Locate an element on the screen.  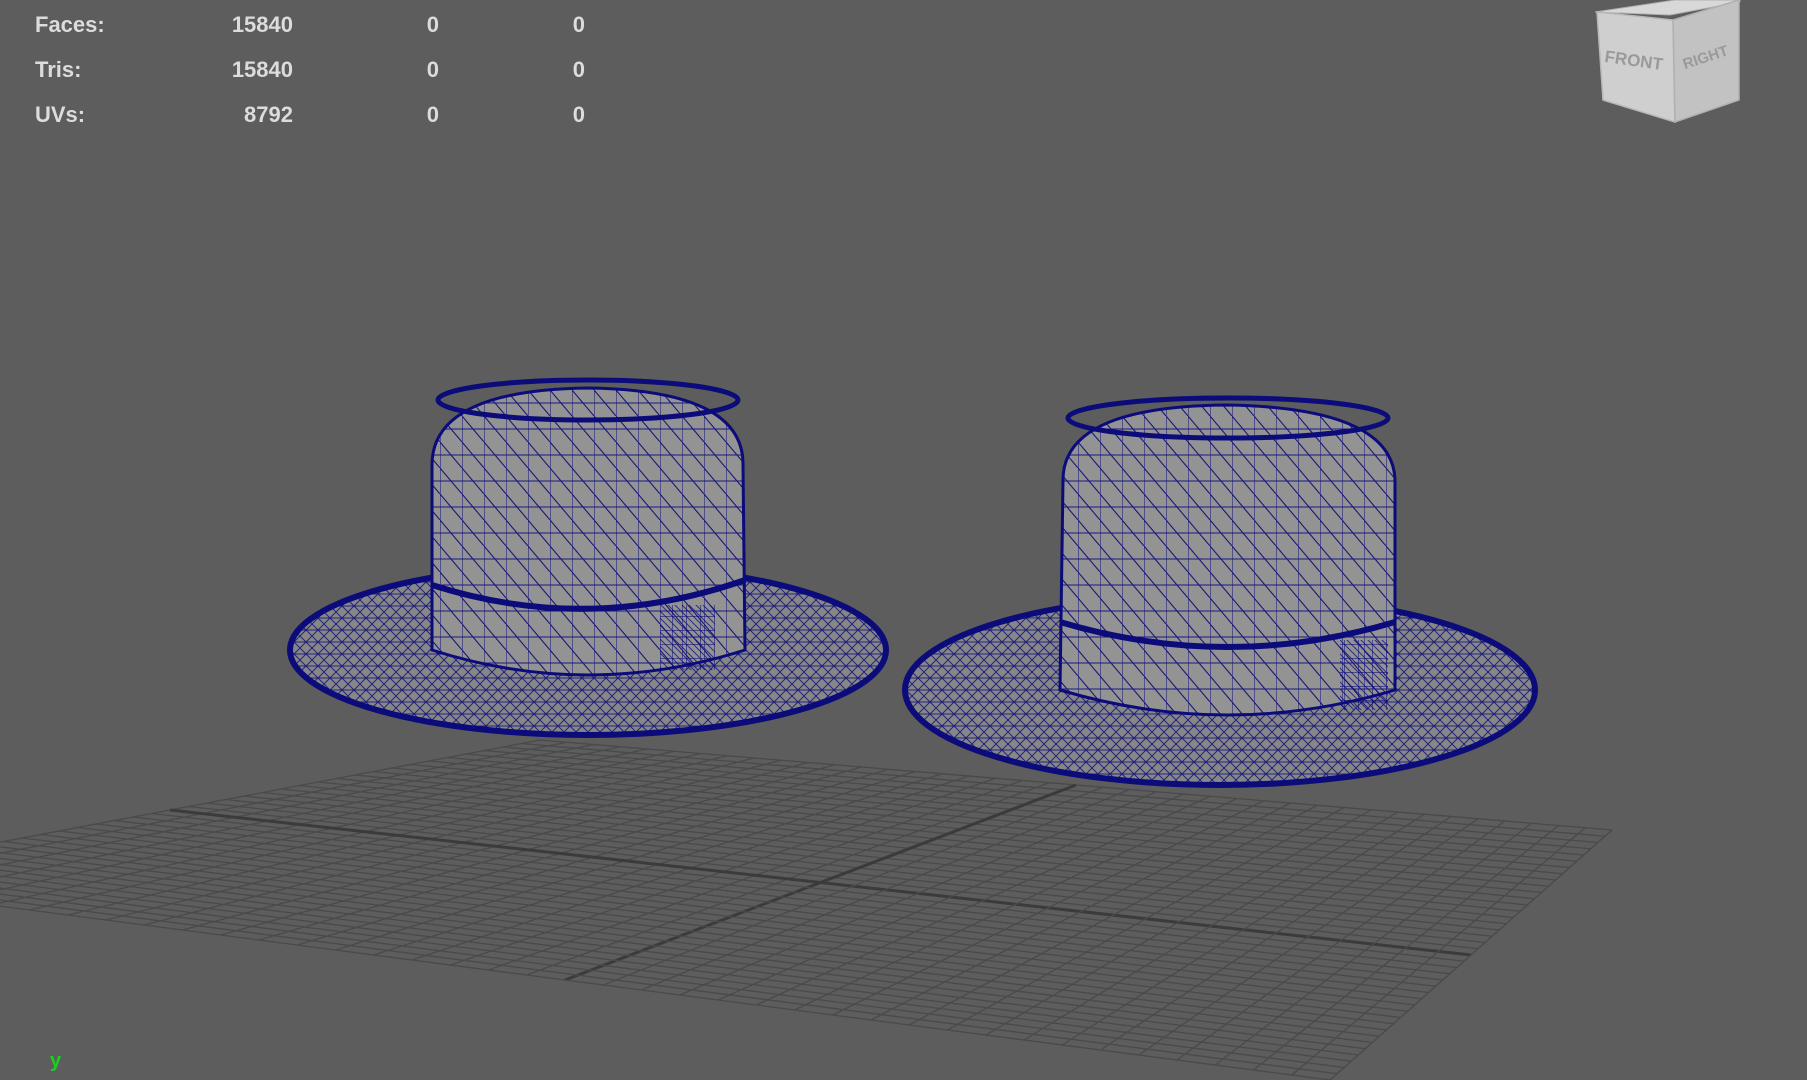
hud-label: UVs: is located at coordinates (60, 114).